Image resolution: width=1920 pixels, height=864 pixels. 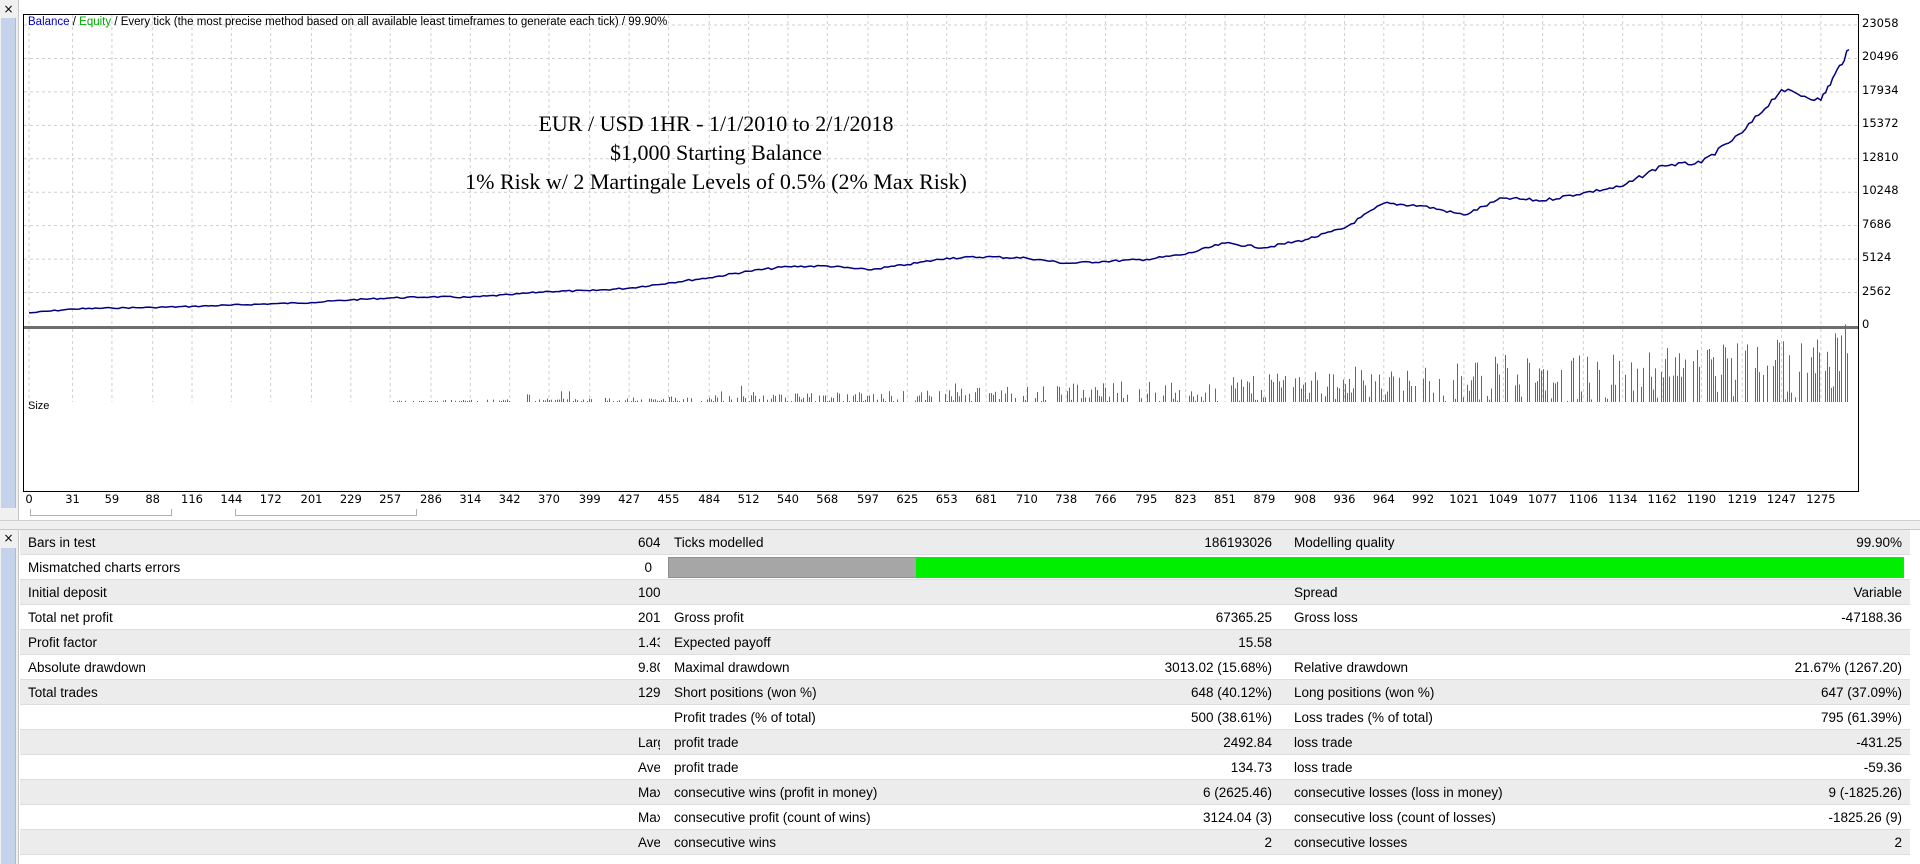 What do you see at coordinates (1810, 817) in the screenshot?
I see `report-value-3: -1825.26 (9)` at bounding box center [1810, 817].